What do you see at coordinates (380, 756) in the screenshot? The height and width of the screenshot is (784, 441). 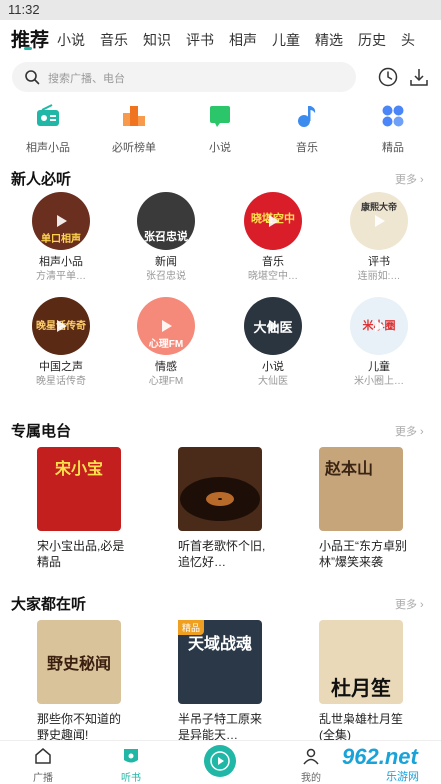 I see `watermark-text: 962.net` at bounding box center [380, 756].